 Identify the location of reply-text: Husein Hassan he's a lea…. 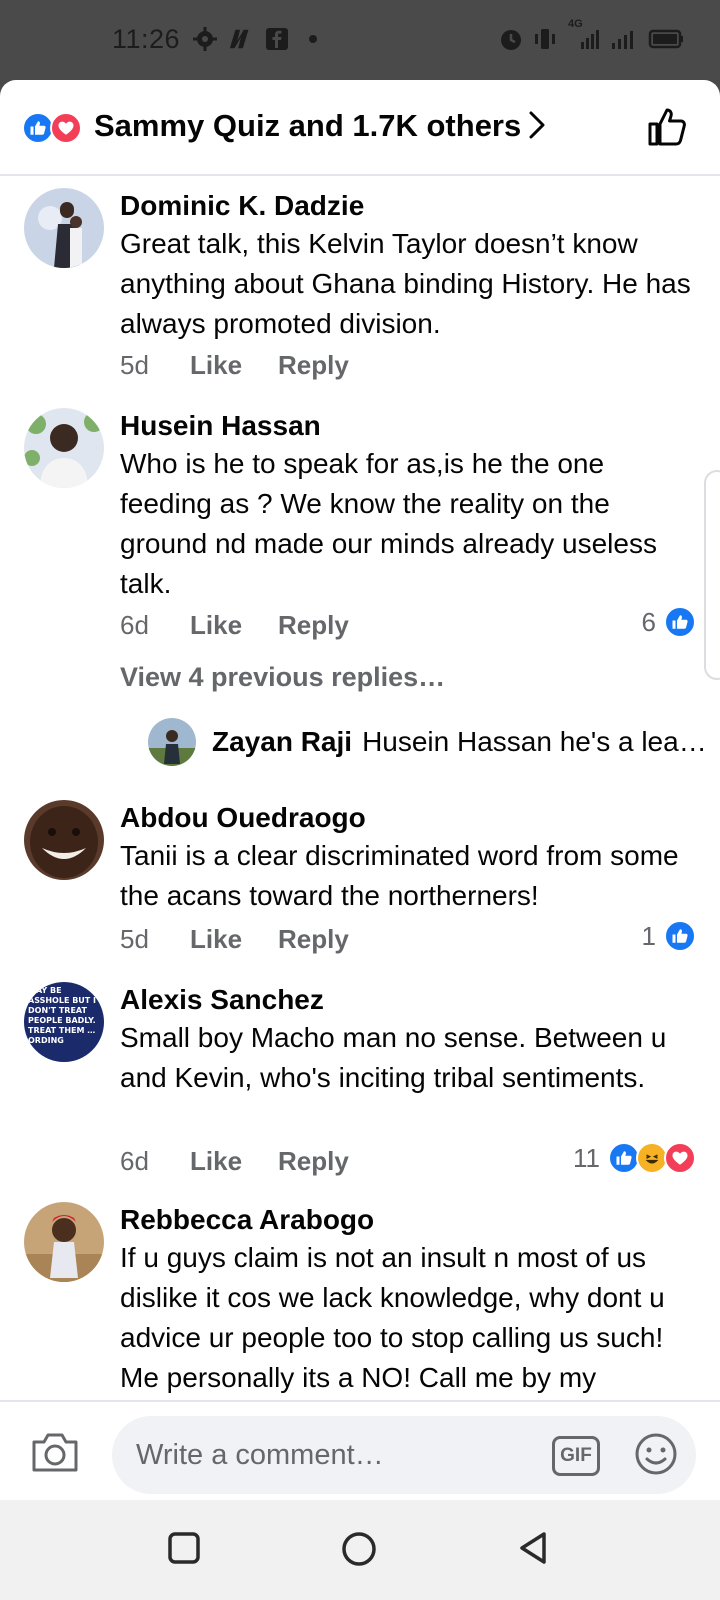
(534, 741).